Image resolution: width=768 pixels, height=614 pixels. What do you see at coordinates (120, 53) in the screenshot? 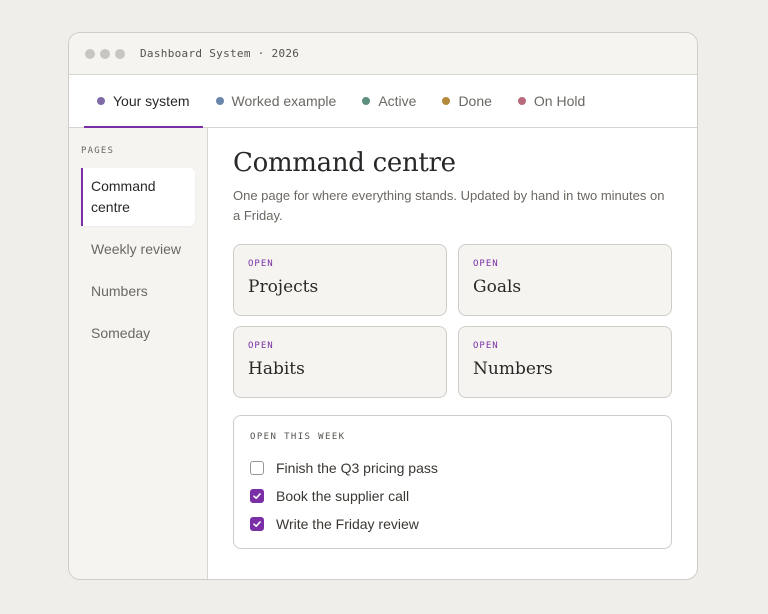
I see `window-maximize-dot` at bounding box center [120, 53].